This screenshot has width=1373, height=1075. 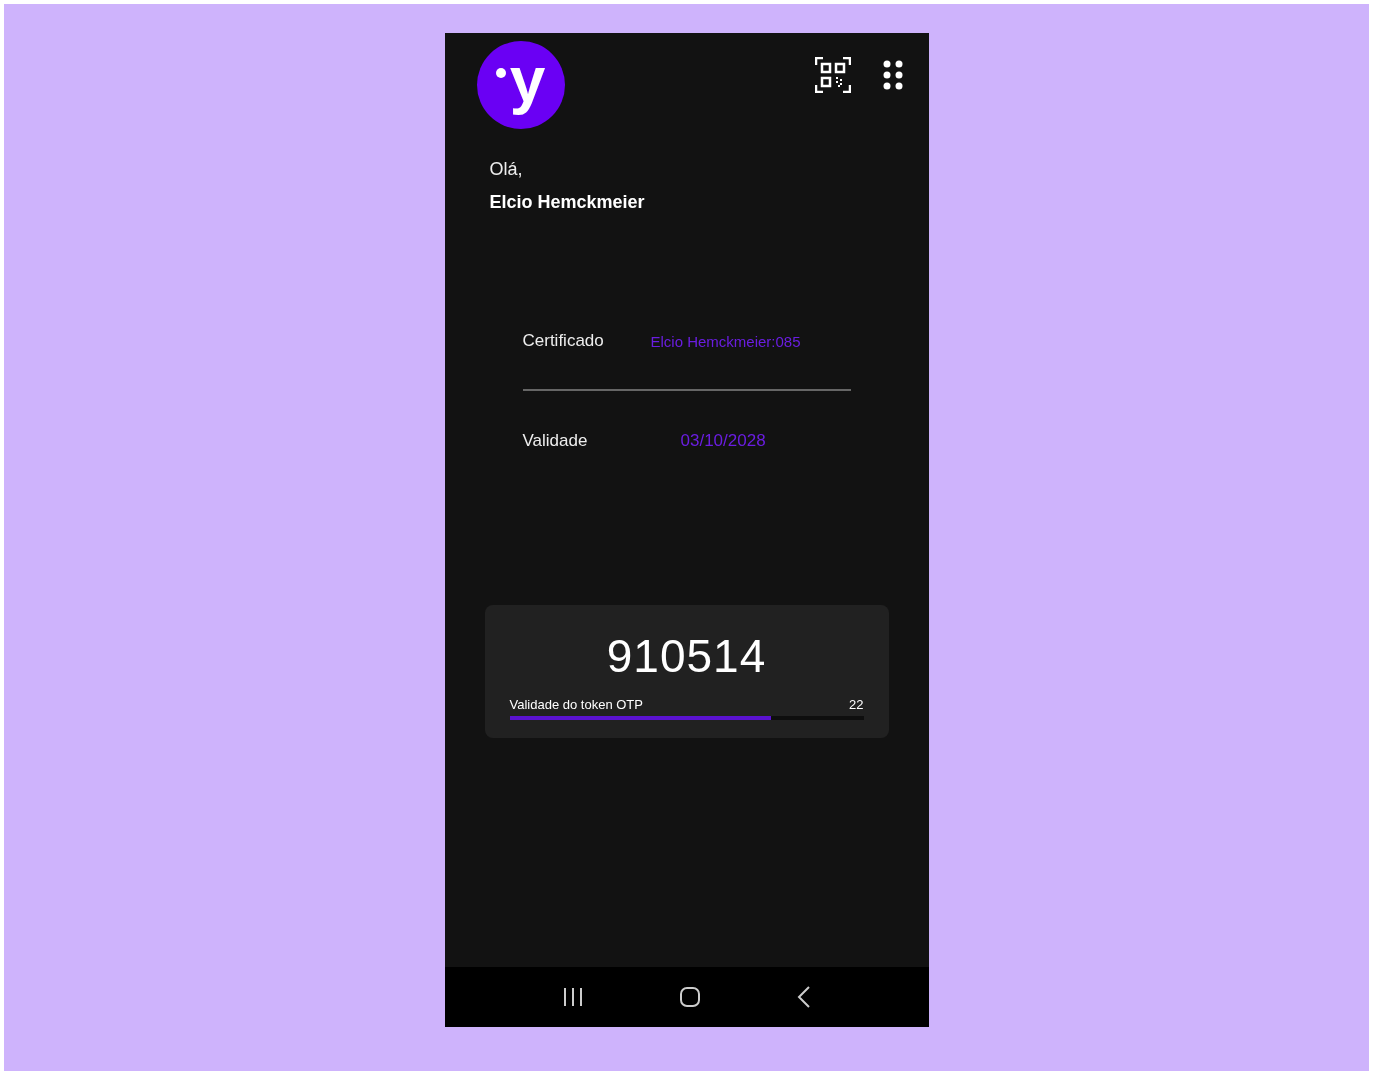 What do you see at coordinates (892, 75) in the screenshot?
I see `apps-grid-icon` at bounding box center [892, 75].